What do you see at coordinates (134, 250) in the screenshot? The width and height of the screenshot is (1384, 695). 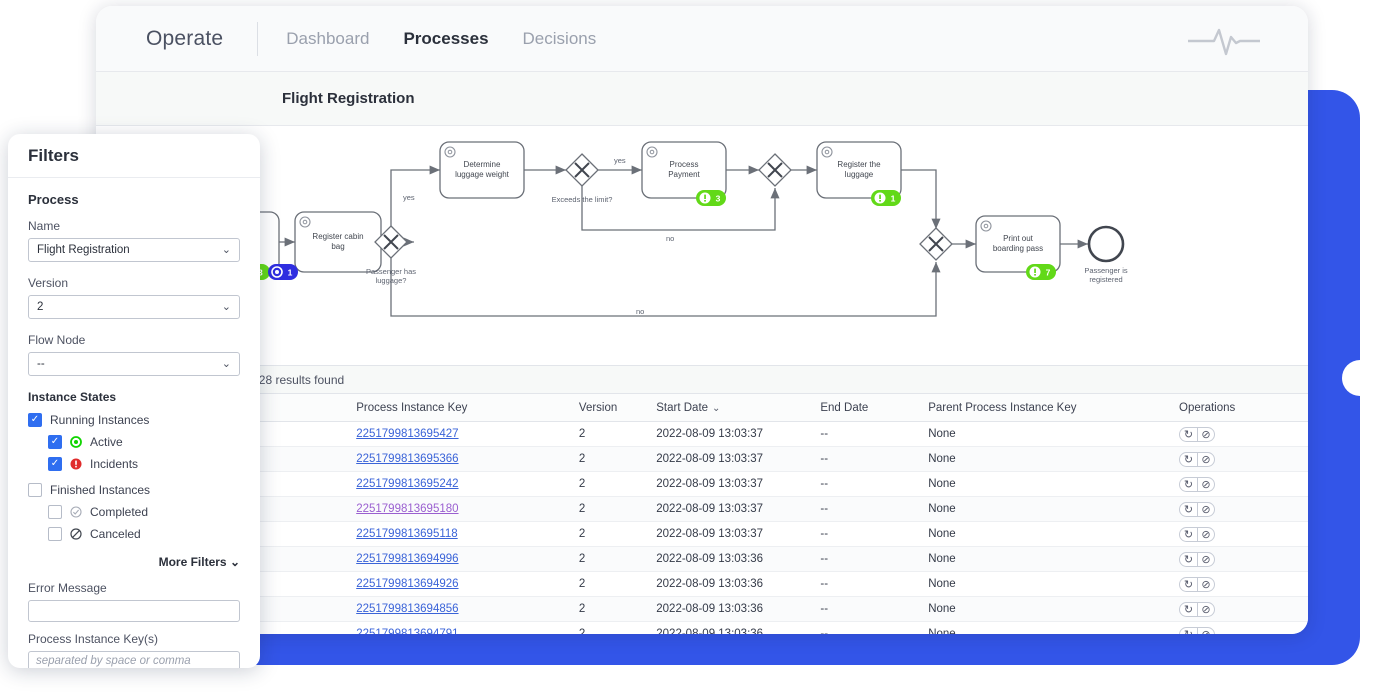 I see `process-name-select: Flight Registration ⌄` at bounding box center [134, 250].